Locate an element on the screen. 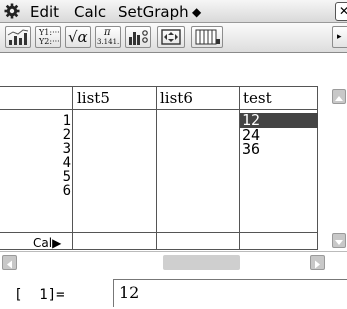 This screenshot has width=347, height=309. y-equation-icon: Y1:··· Y2:··· is located at coordinates (48, 37).